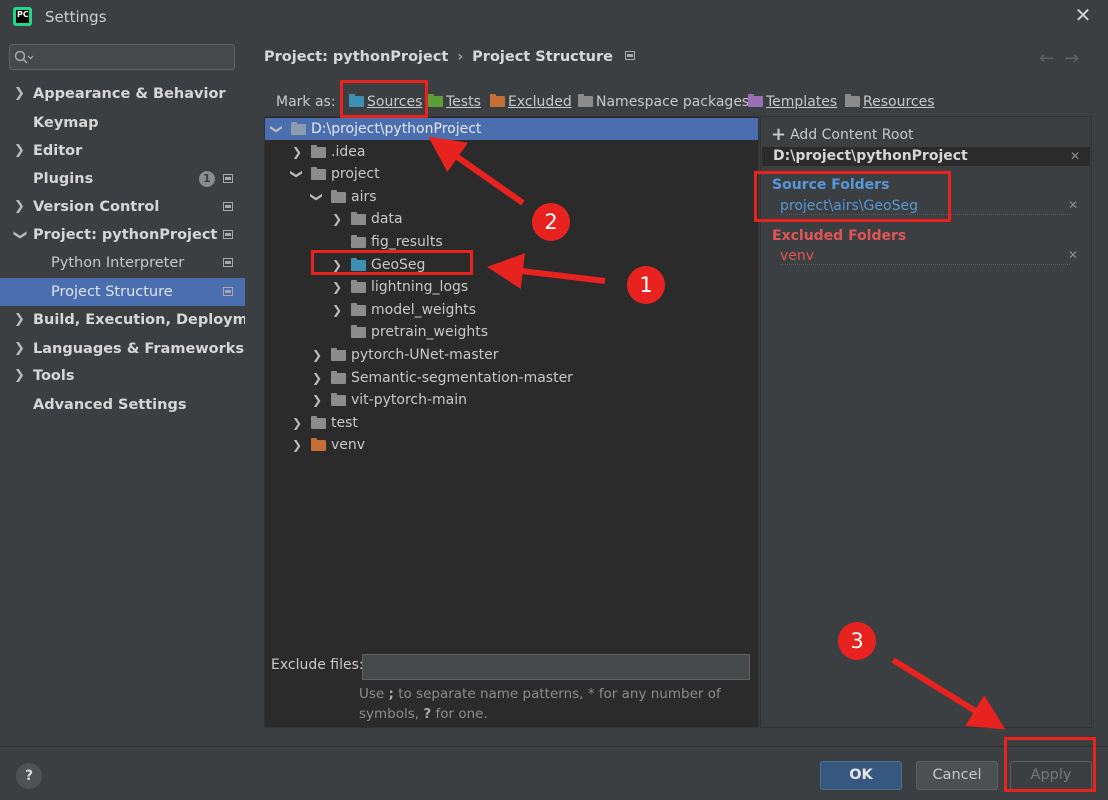  What do you see at coordinates (551, 222) in the screenshot?
I see `annotation-number-2: 2` at bounding box center [551, 222].